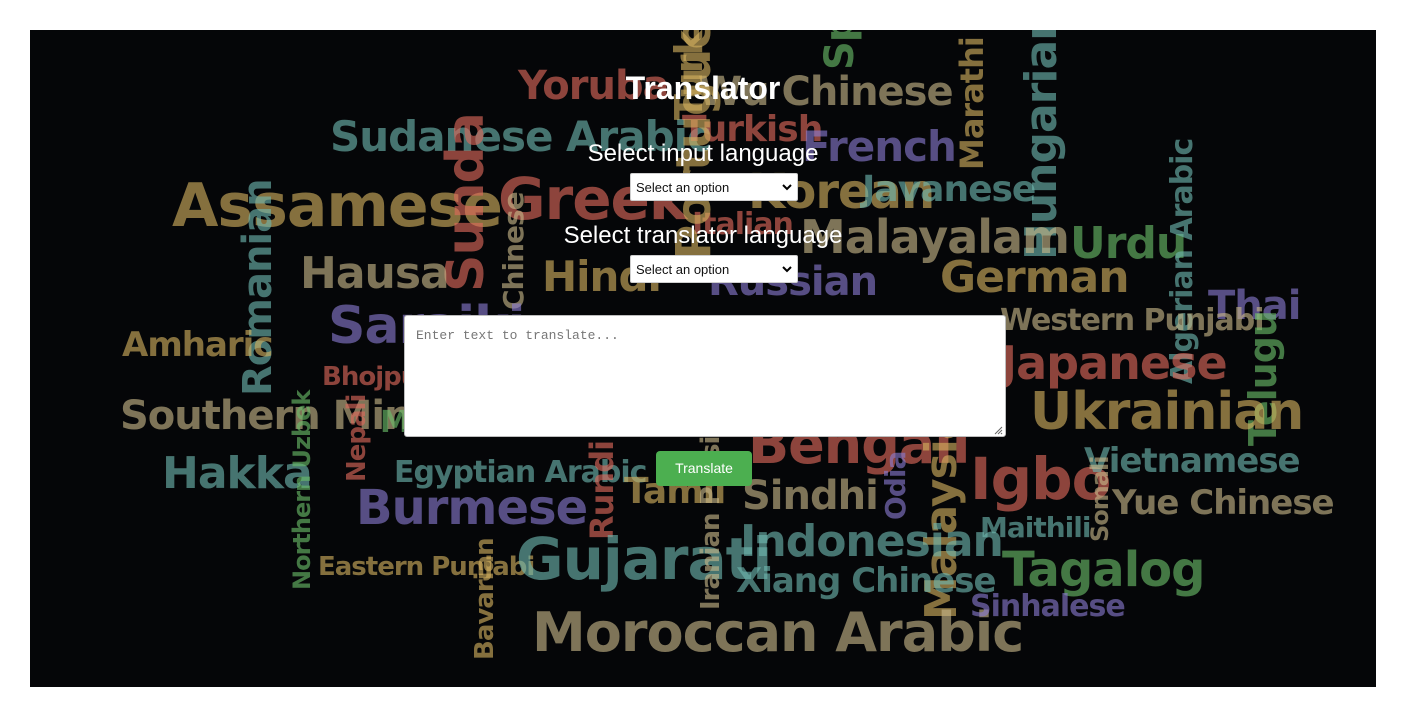  I want to click on input-language-selected-value: Select an option, so click(683, 187).